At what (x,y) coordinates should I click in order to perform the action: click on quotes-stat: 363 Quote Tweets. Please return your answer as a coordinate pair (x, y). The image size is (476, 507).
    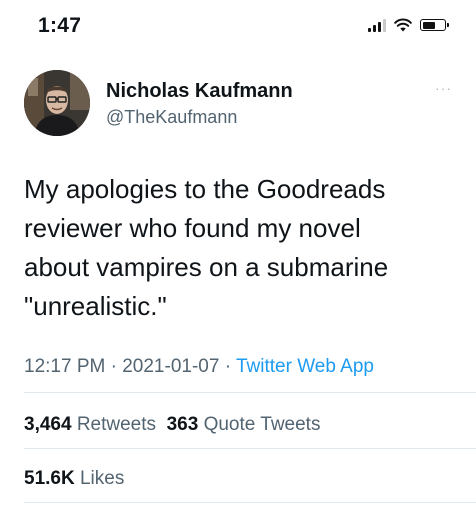
    Looking at the image, I should click on (244, 424).